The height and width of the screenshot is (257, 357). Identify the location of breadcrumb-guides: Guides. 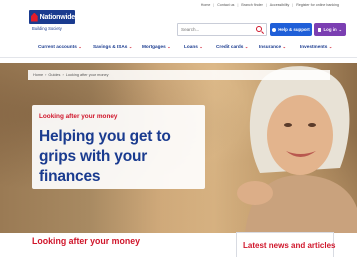
(54, 75).